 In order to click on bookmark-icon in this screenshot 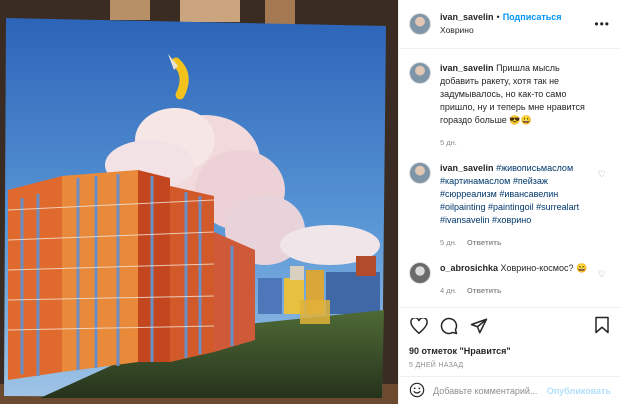, I will do `click(602, 326)`.